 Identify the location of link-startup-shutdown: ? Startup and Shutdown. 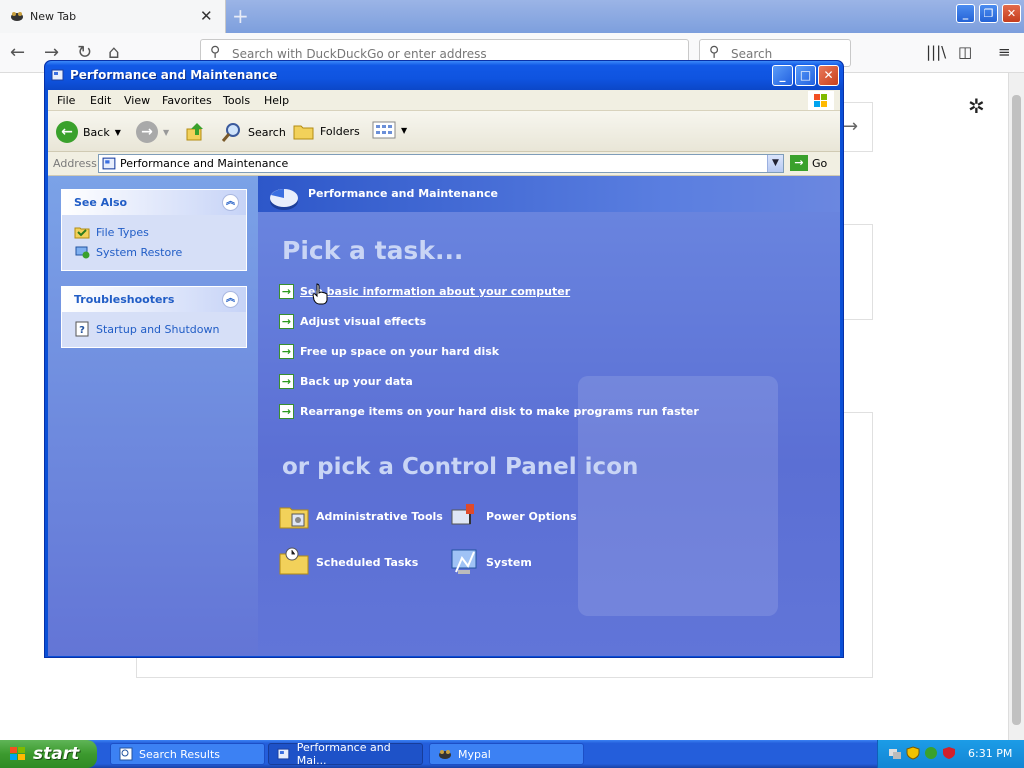
(146, 329).